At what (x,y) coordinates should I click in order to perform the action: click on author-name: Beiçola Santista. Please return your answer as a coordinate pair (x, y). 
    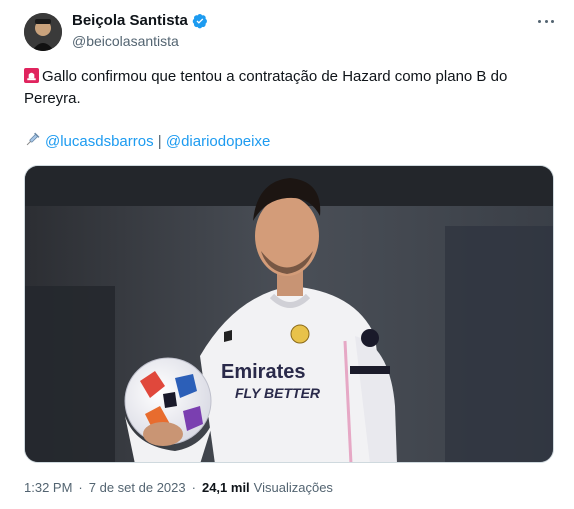
    Looking at the image, I should click on (130, 20).